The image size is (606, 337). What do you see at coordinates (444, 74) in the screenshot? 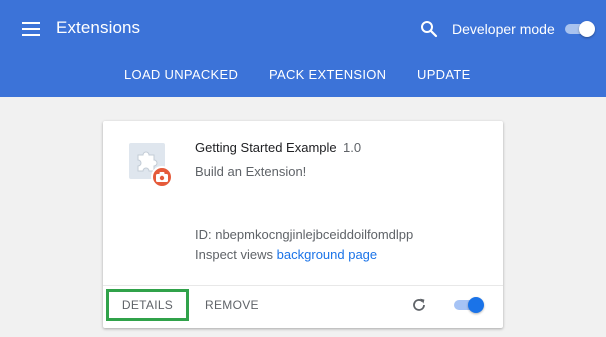
I see `update-button: UPDATE` at bounding box center [444, 74].